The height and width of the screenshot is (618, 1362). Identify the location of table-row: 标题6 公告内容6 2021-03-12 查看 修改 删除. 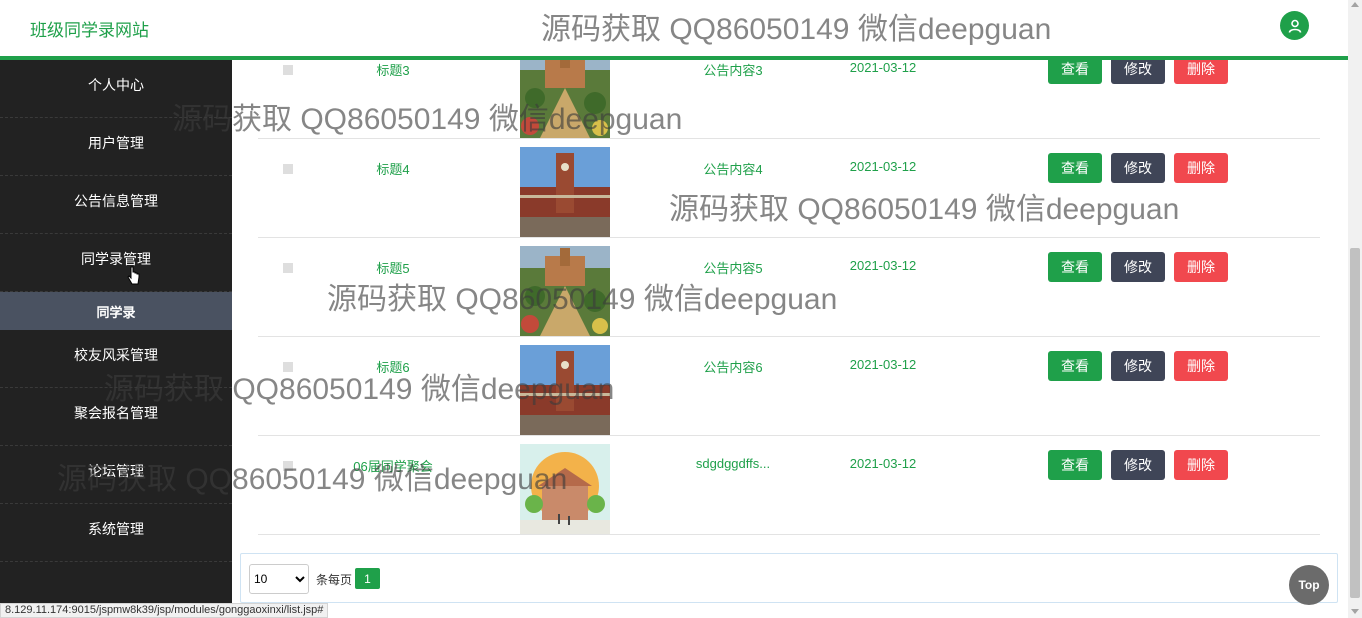
(789, 386).